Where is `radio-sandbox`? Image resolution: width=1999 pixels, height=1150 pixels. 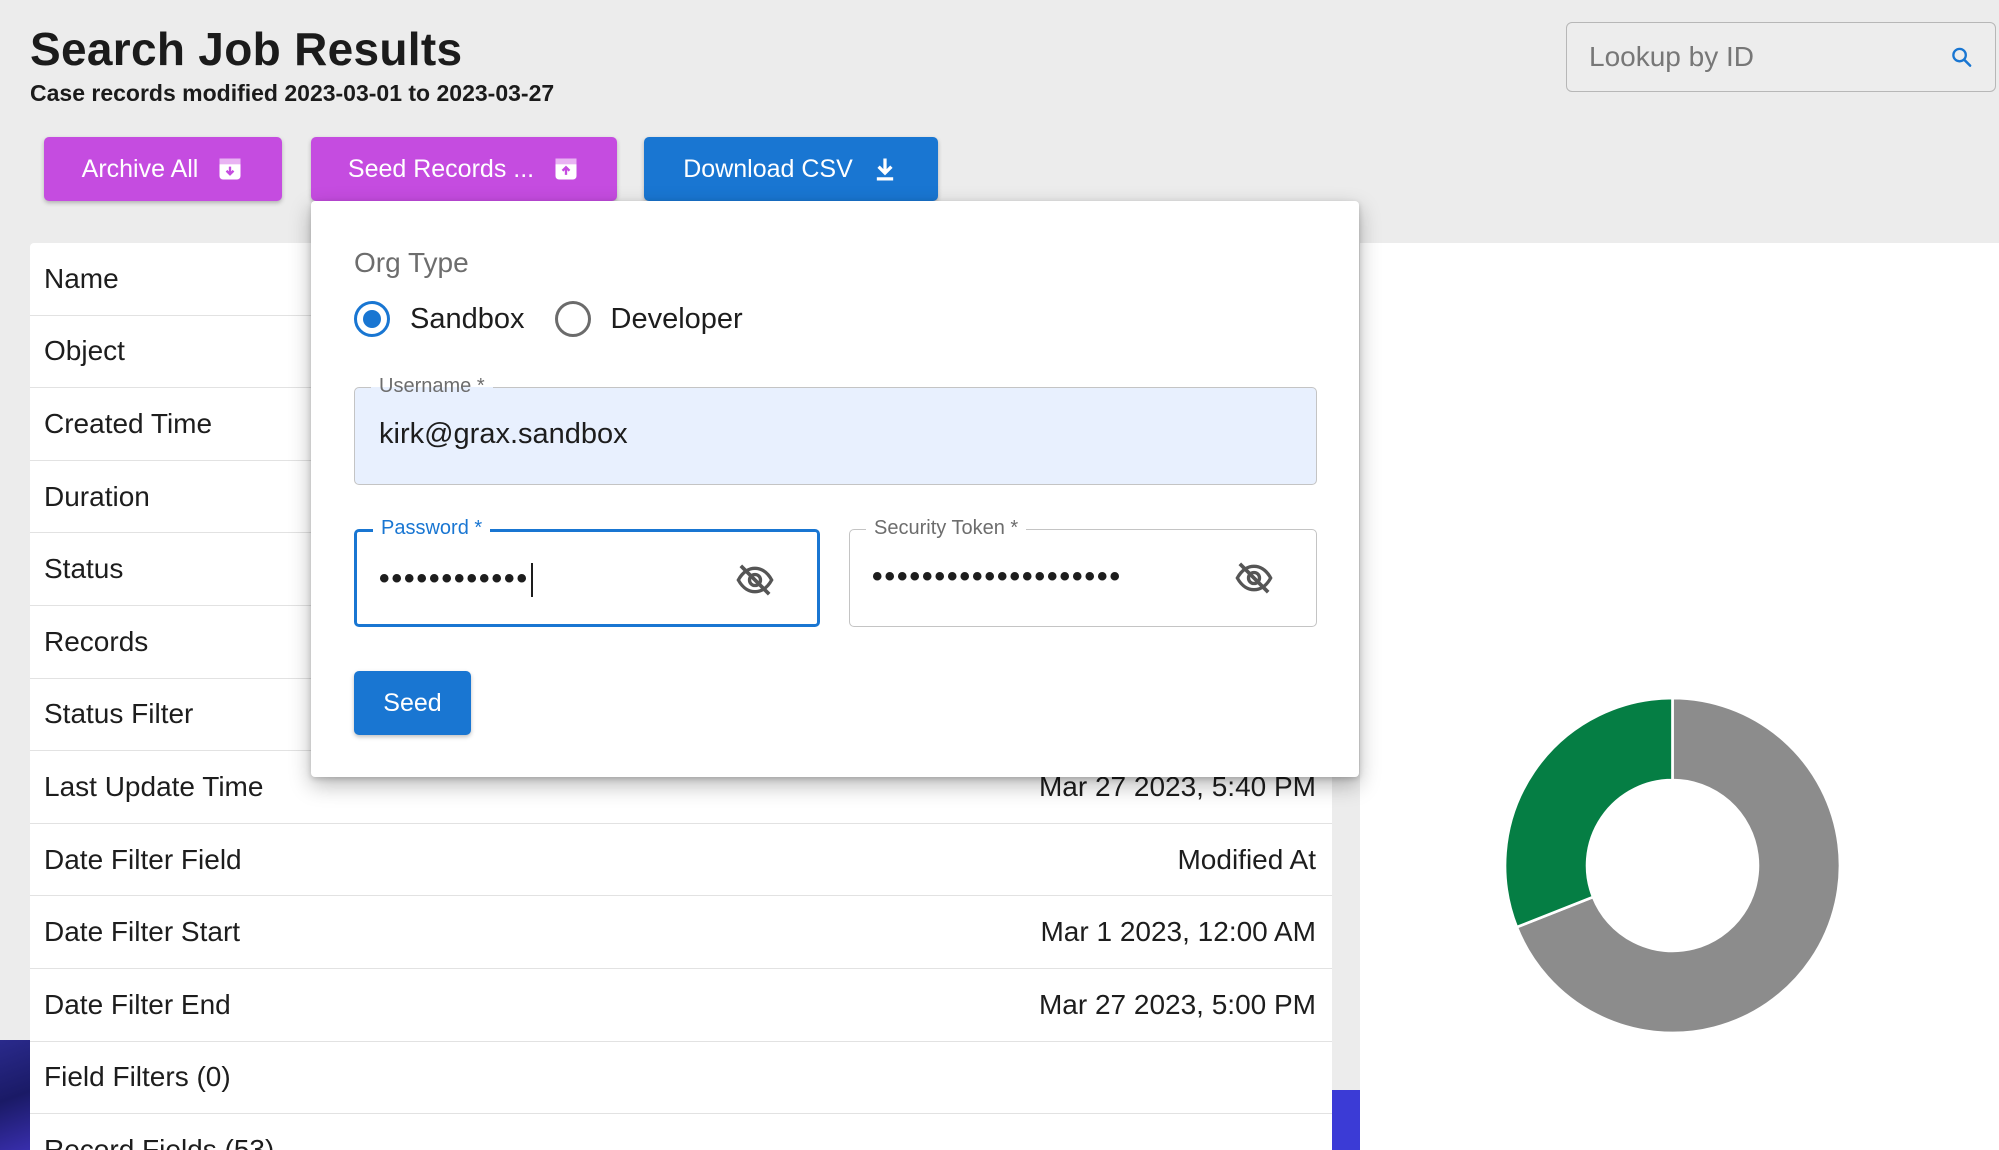 radio-sandbox is located at coordinates (372, 319).